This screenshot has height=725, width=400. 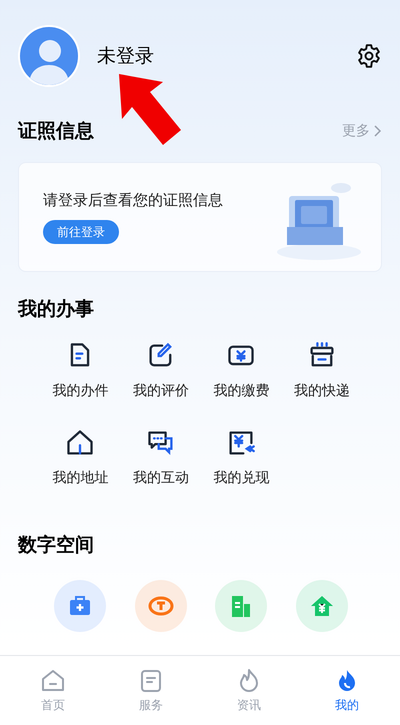 What do you see at coordinates (347, 690) in the screenshot?
I see `tab: 我的` at bounding box center [347, 690].